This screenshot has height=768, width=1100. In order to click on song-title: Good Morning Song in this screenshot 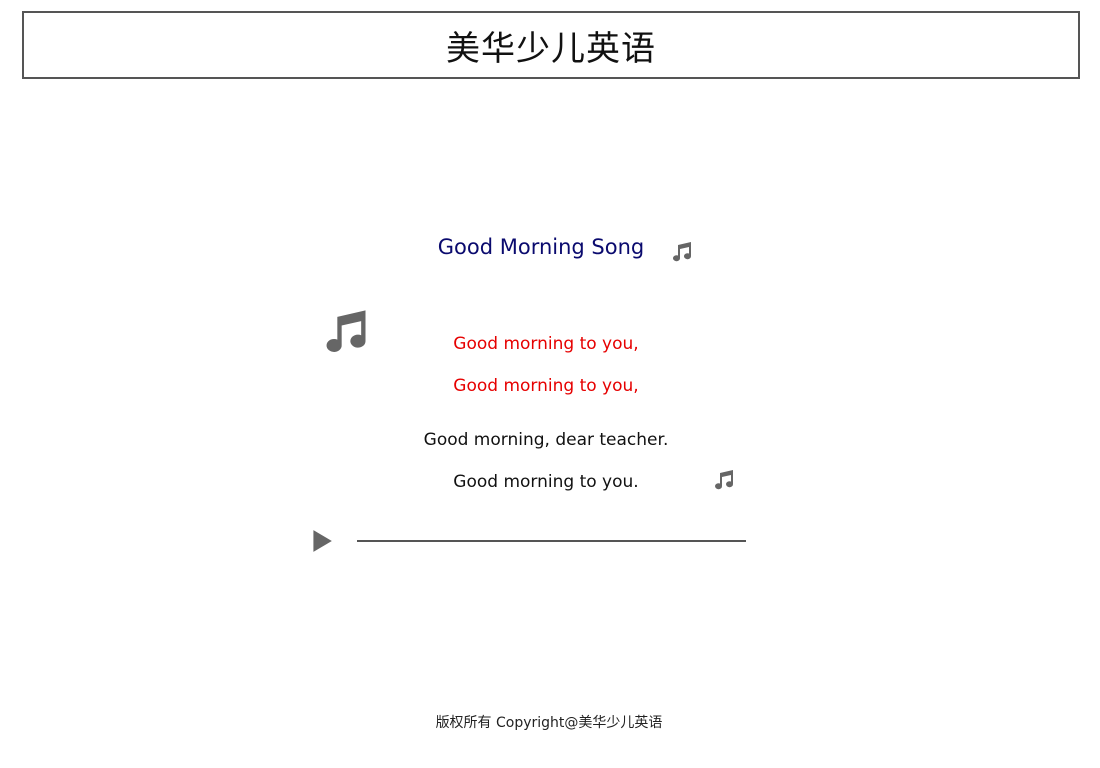, I will do `click(541, 247)`.